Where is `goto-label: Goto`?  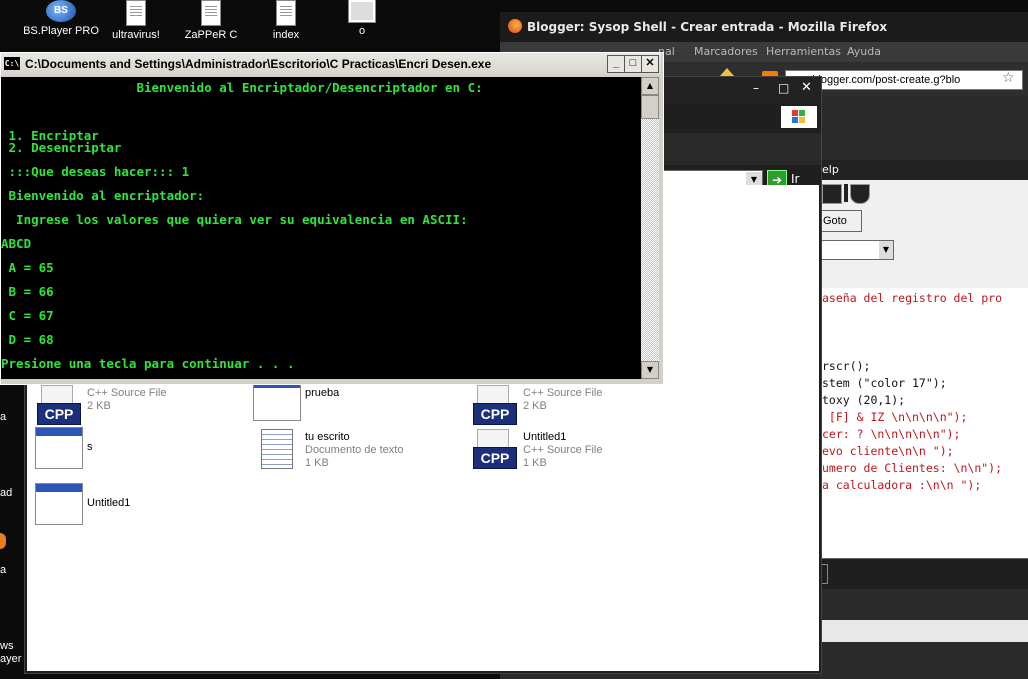
goto-label: Goto is located at coordinates (835, 221).